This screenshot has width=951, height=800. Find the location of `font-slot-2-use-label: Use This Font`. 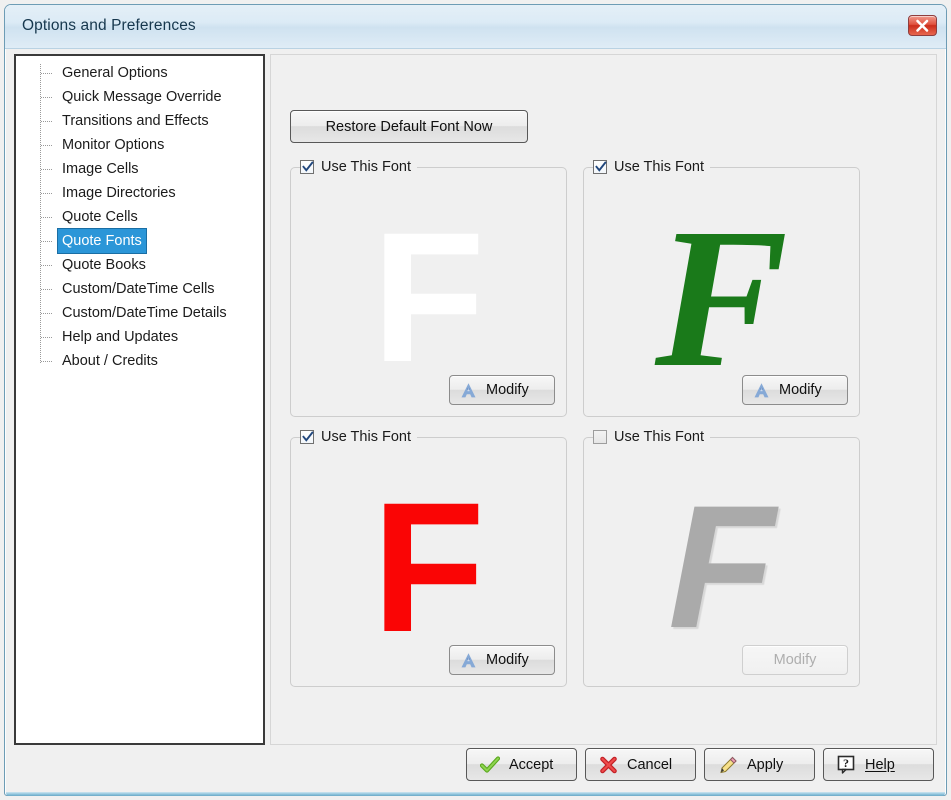

font-slot-2-use-label: Use This Font is located at coordinates (659, 167).